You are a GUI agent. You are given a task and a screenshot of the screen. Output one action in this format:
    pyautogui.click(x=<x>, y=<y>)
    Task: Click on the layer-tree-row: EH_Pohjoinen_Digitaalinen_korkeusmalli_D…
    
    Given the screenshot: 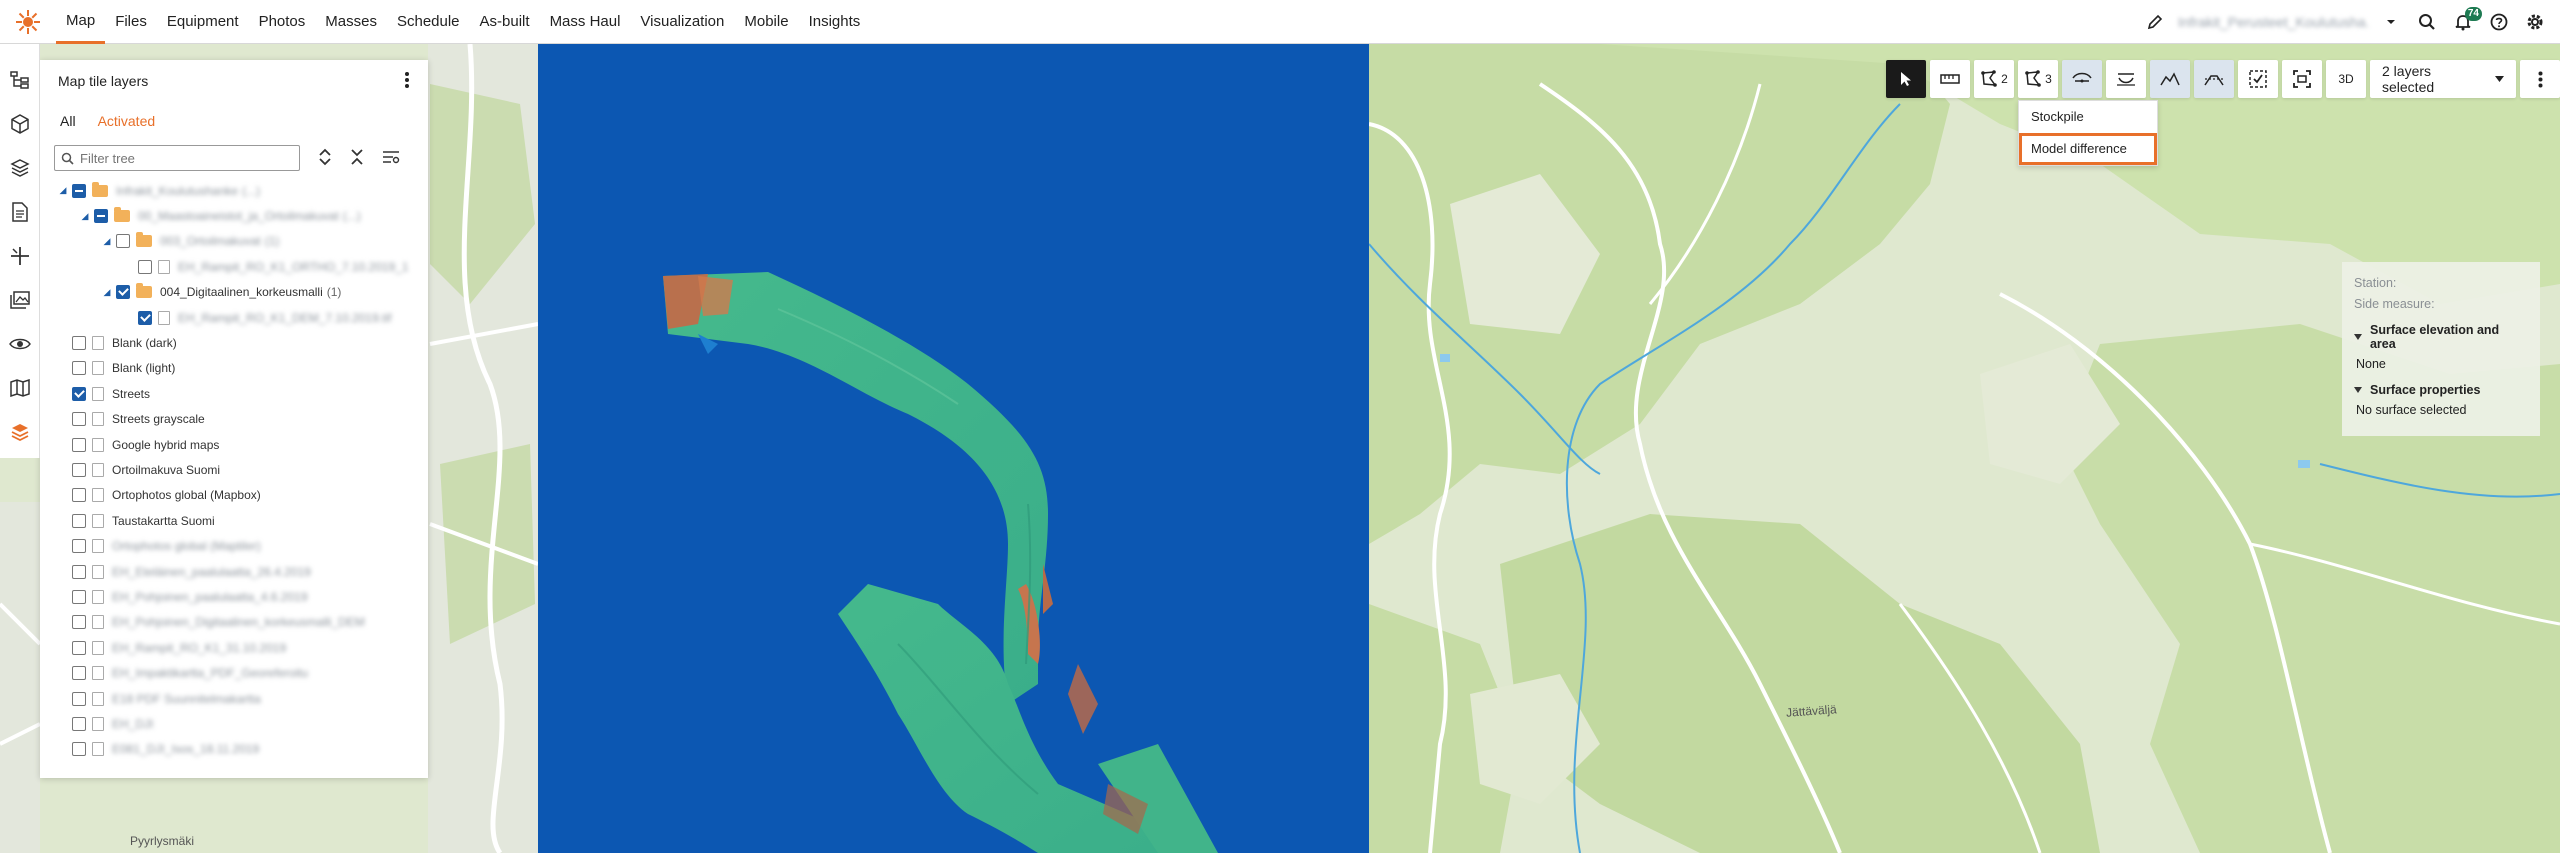 What is the action you would take?
    pyautogui.click(x=234, y=622)
    